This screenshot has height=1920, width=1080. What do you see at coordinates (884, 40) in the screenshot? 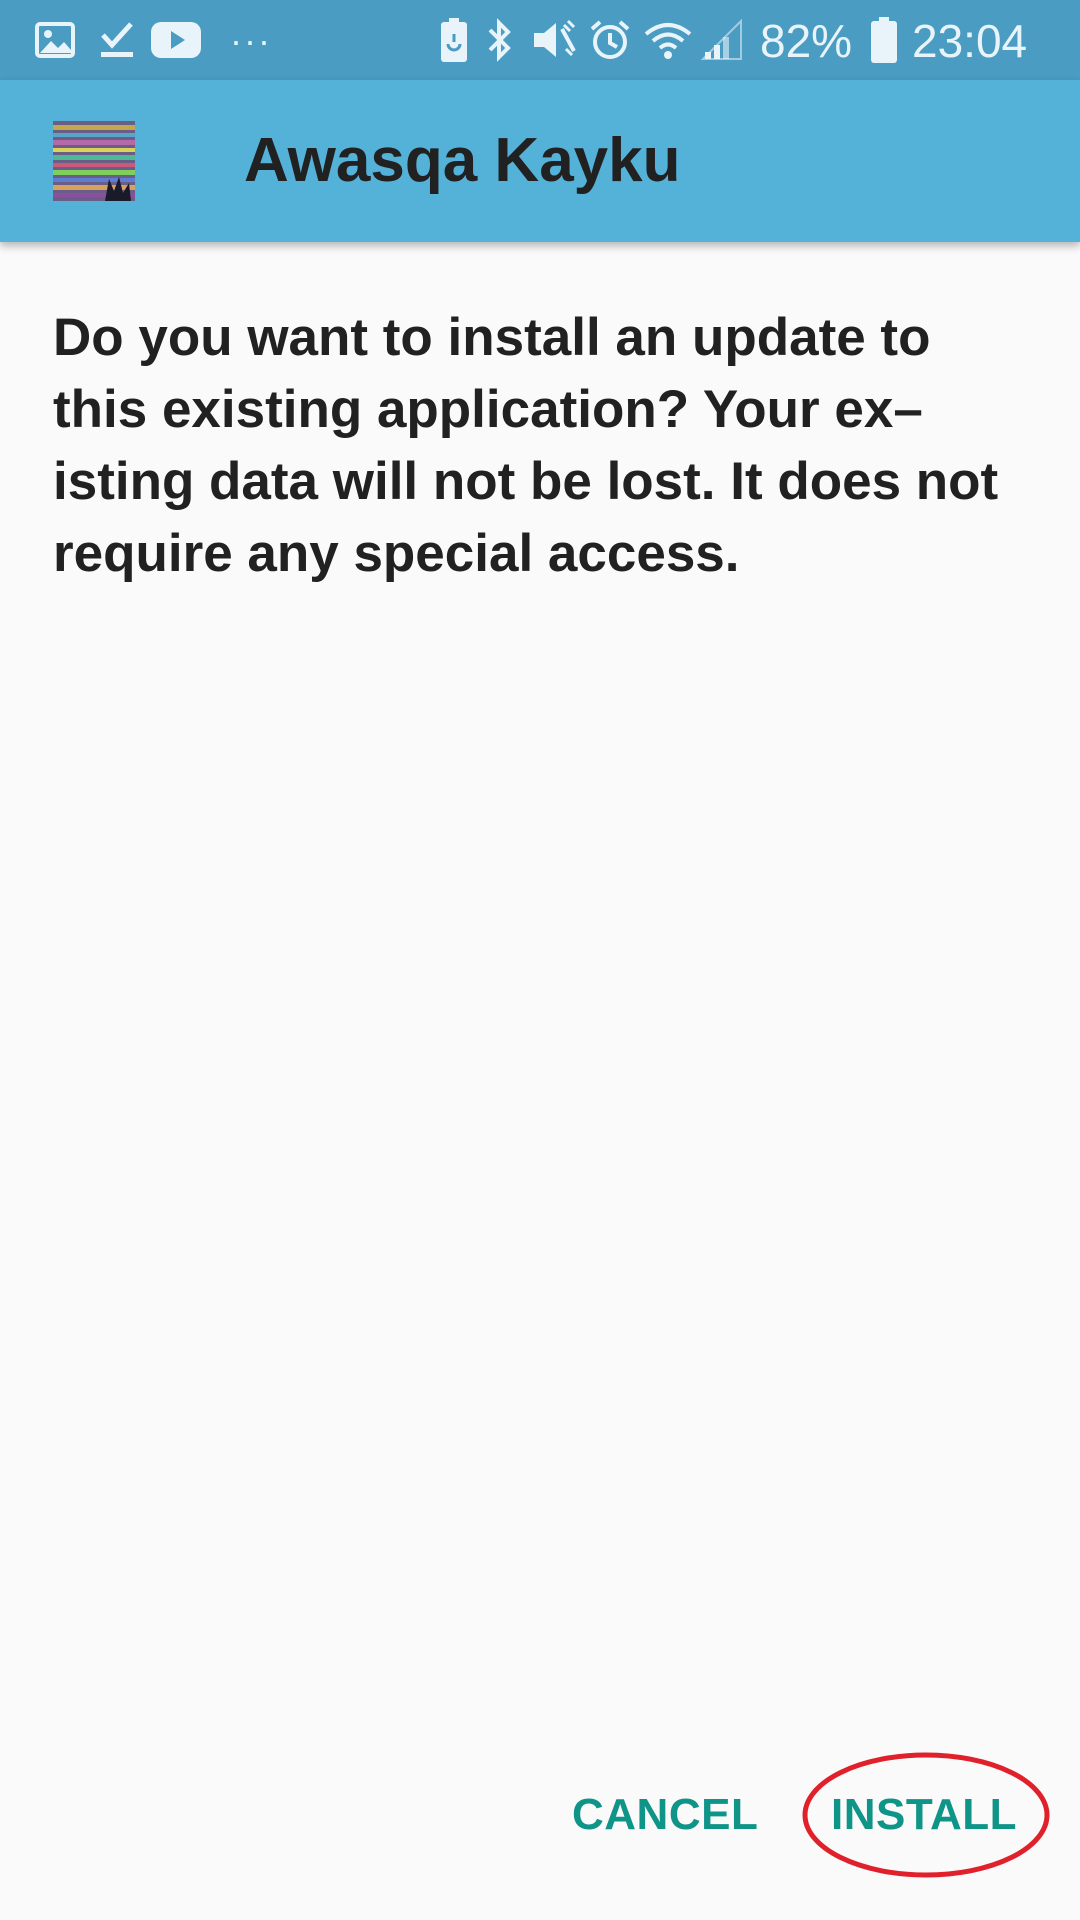
I see `battery-icon` at bounding box center [884, 40].